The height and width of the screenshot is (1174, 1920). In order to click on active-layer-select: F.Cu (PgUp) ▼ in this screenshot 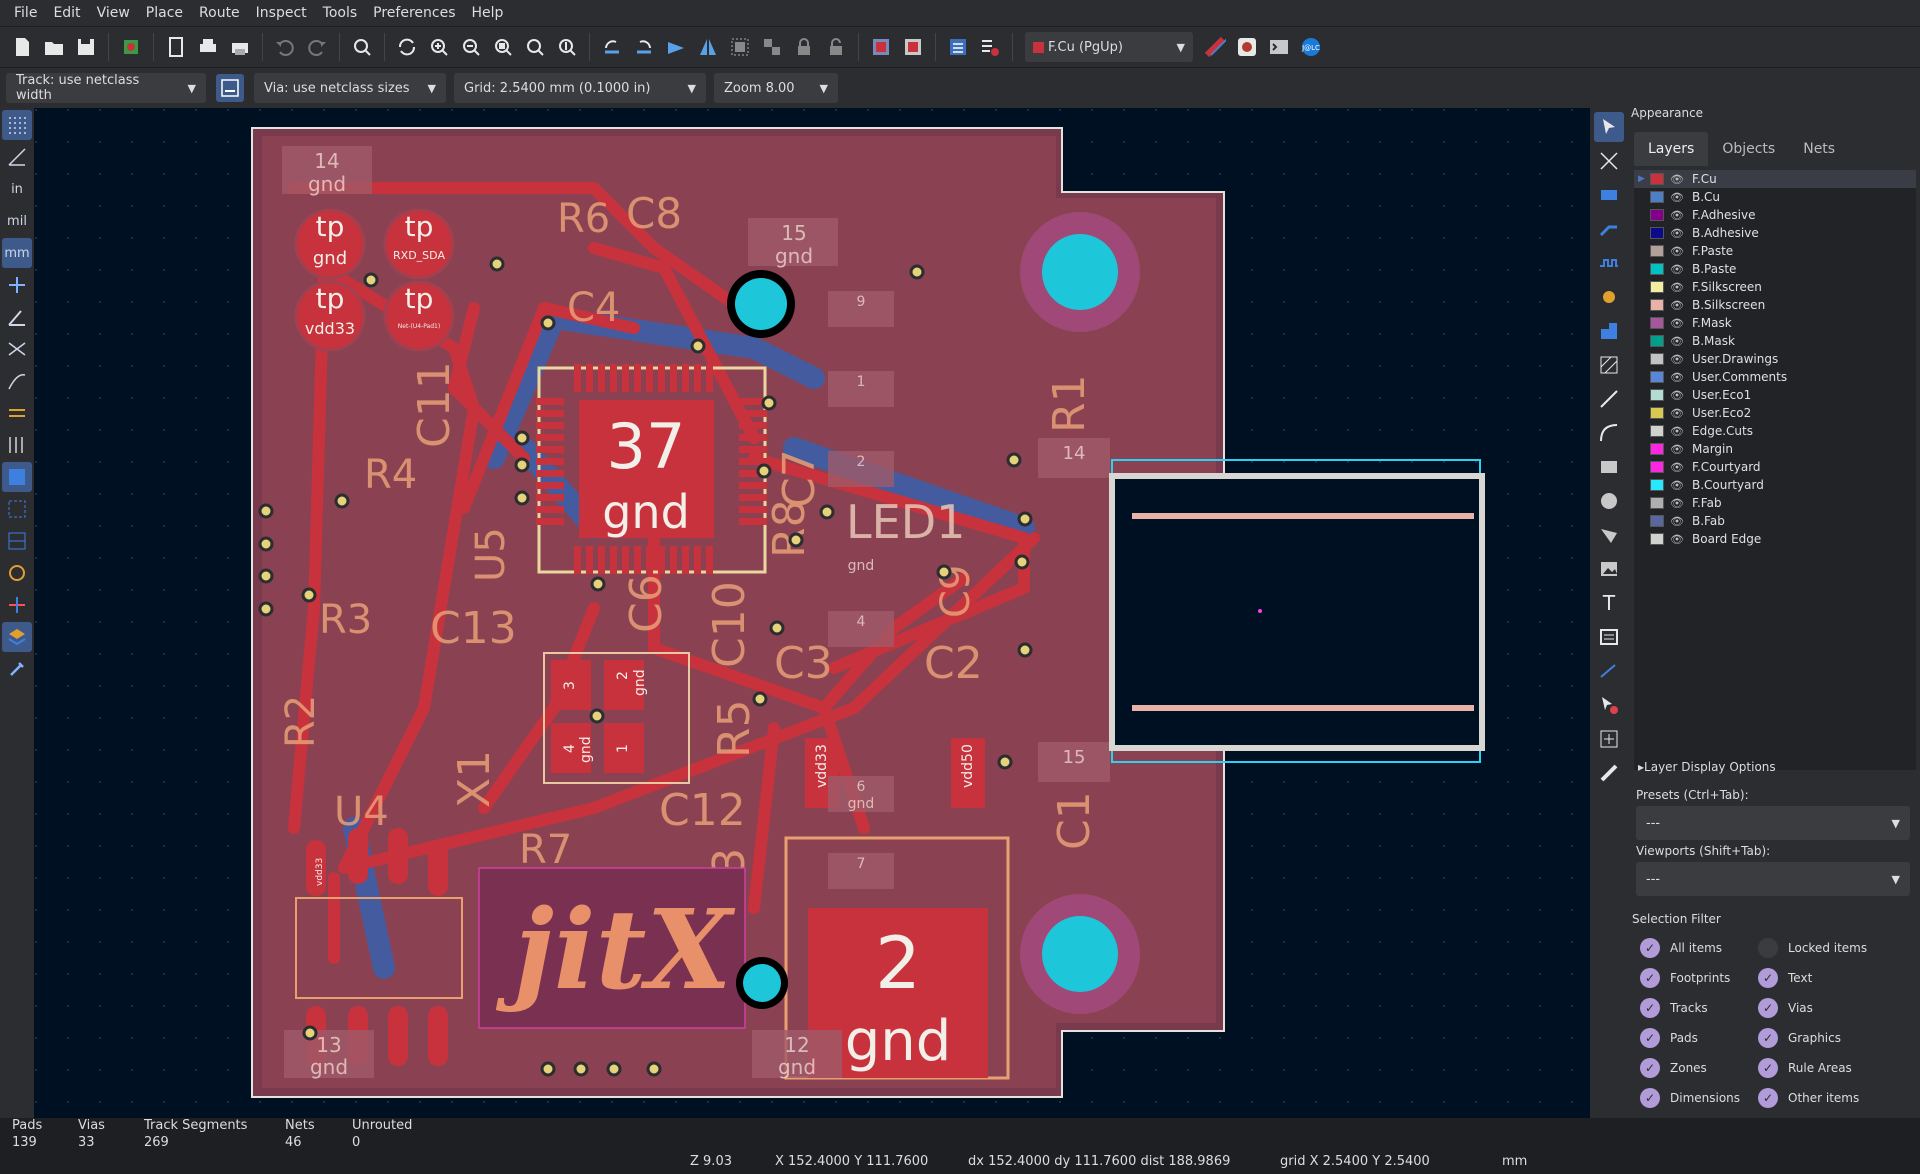, I will do `click(1109, 47)`.